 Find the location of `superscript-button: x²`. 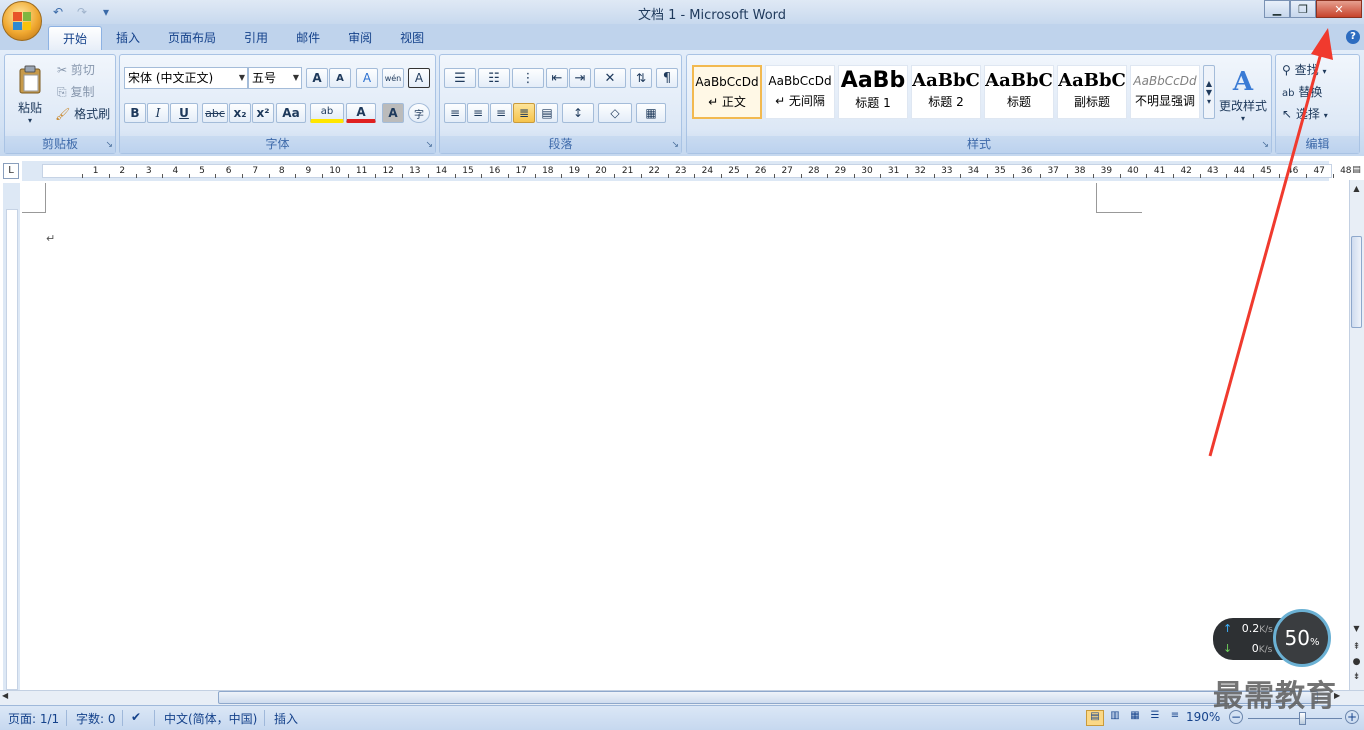

superscript-button: x² is located at coordinates (263, 113).